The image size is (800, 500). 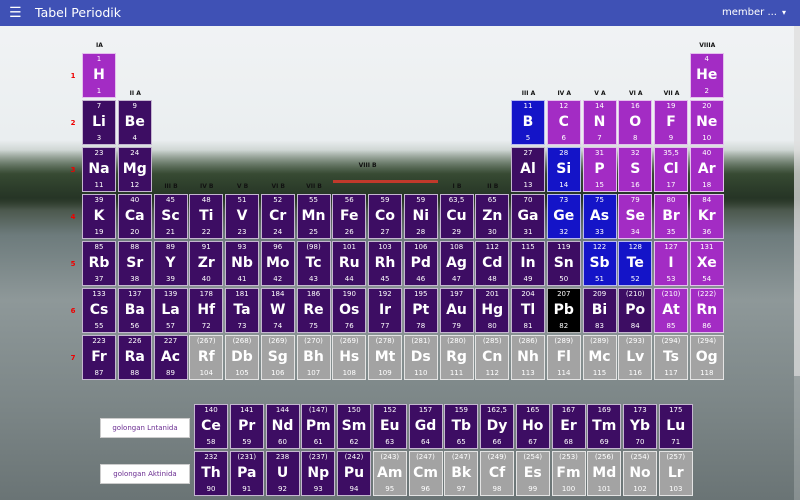 I want to click on element-cell-pu: (242) Pu 94, so click(x=354, y=473).